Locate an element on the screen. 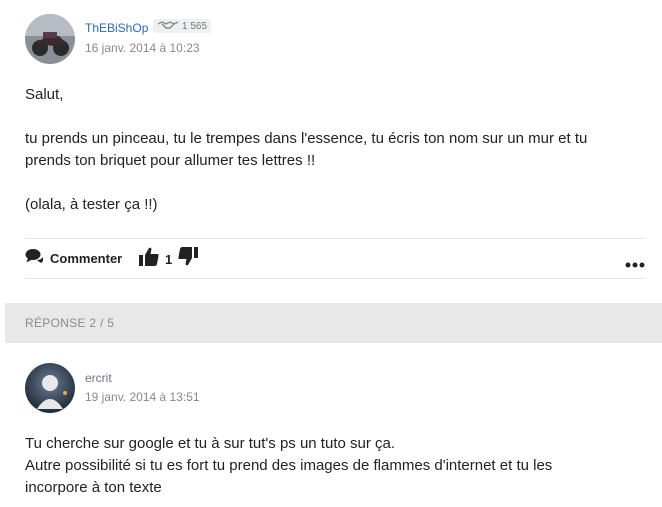  reputation-badge: 1 565 is located at coordinates (182, 26).